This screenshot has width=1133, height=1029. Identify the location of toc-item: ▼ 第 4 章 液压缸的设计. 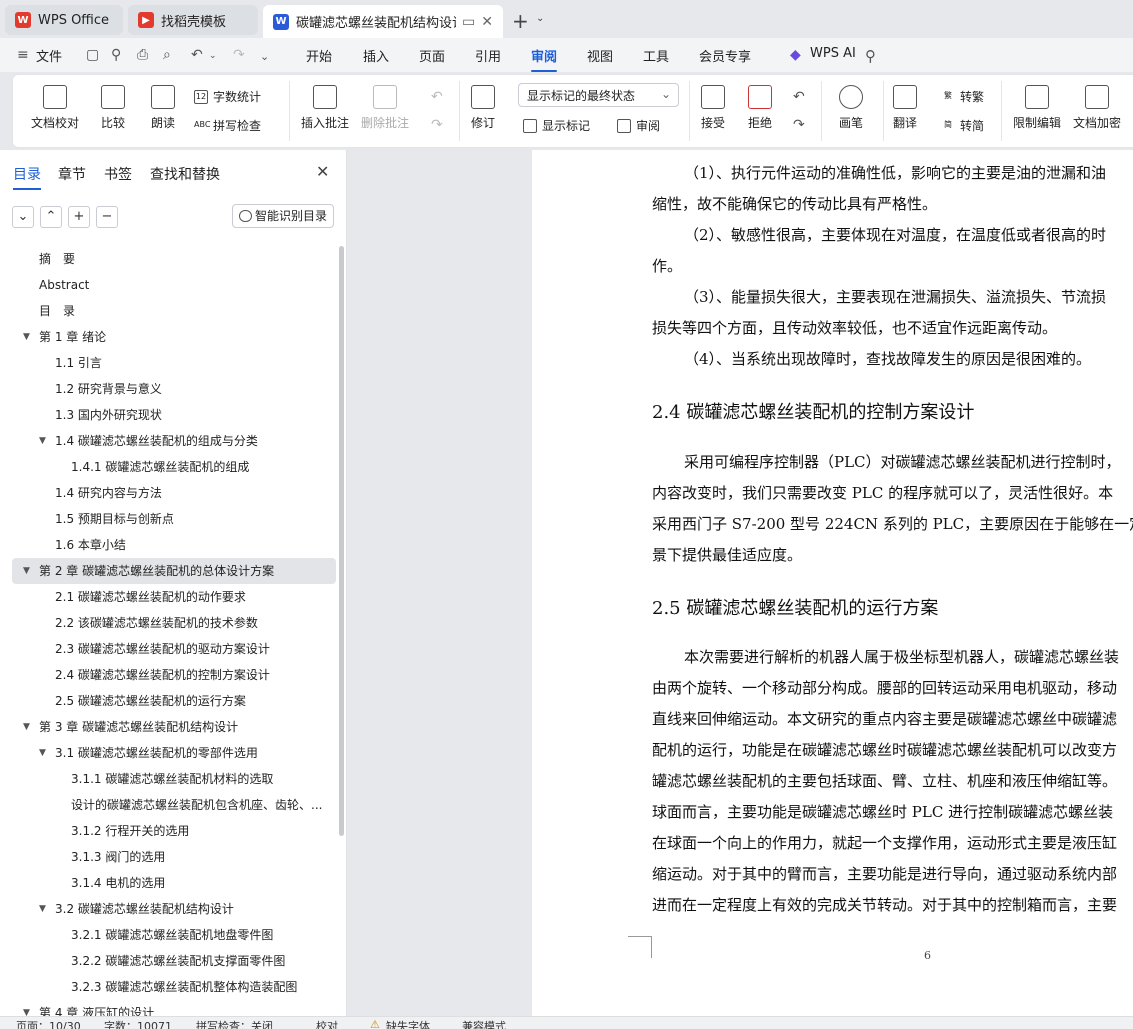
(174, 1008).